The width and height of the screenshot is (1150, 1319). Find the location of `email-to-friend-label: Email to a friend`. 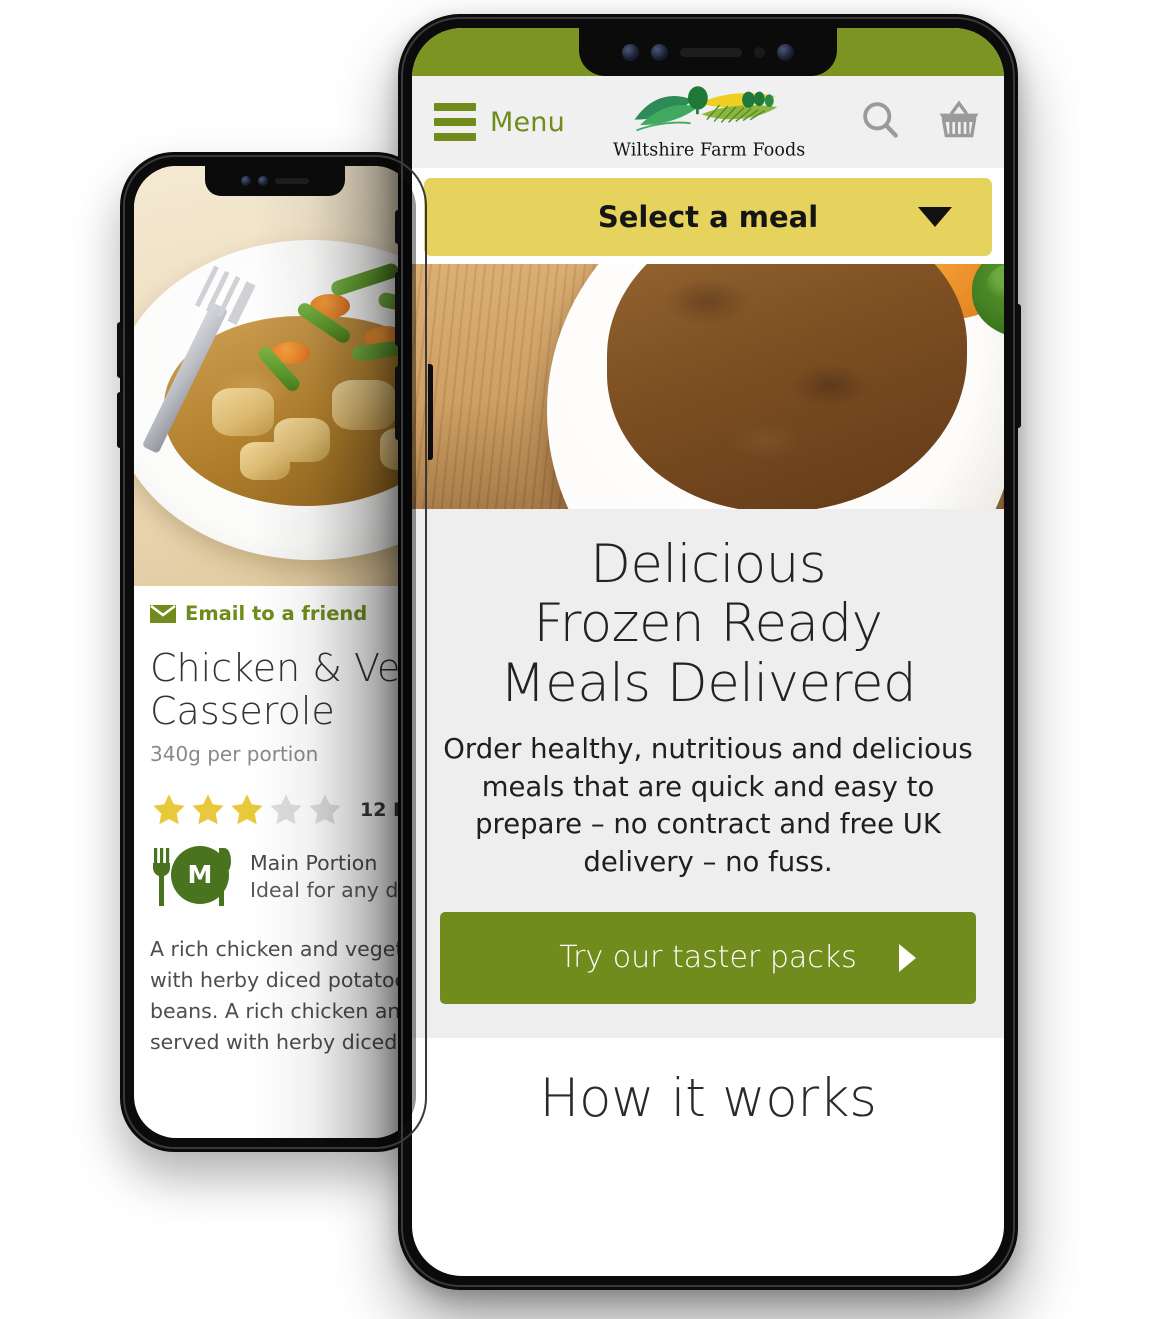

email-to-friend-label: Email to a friend is located at coordinates (276, 613).